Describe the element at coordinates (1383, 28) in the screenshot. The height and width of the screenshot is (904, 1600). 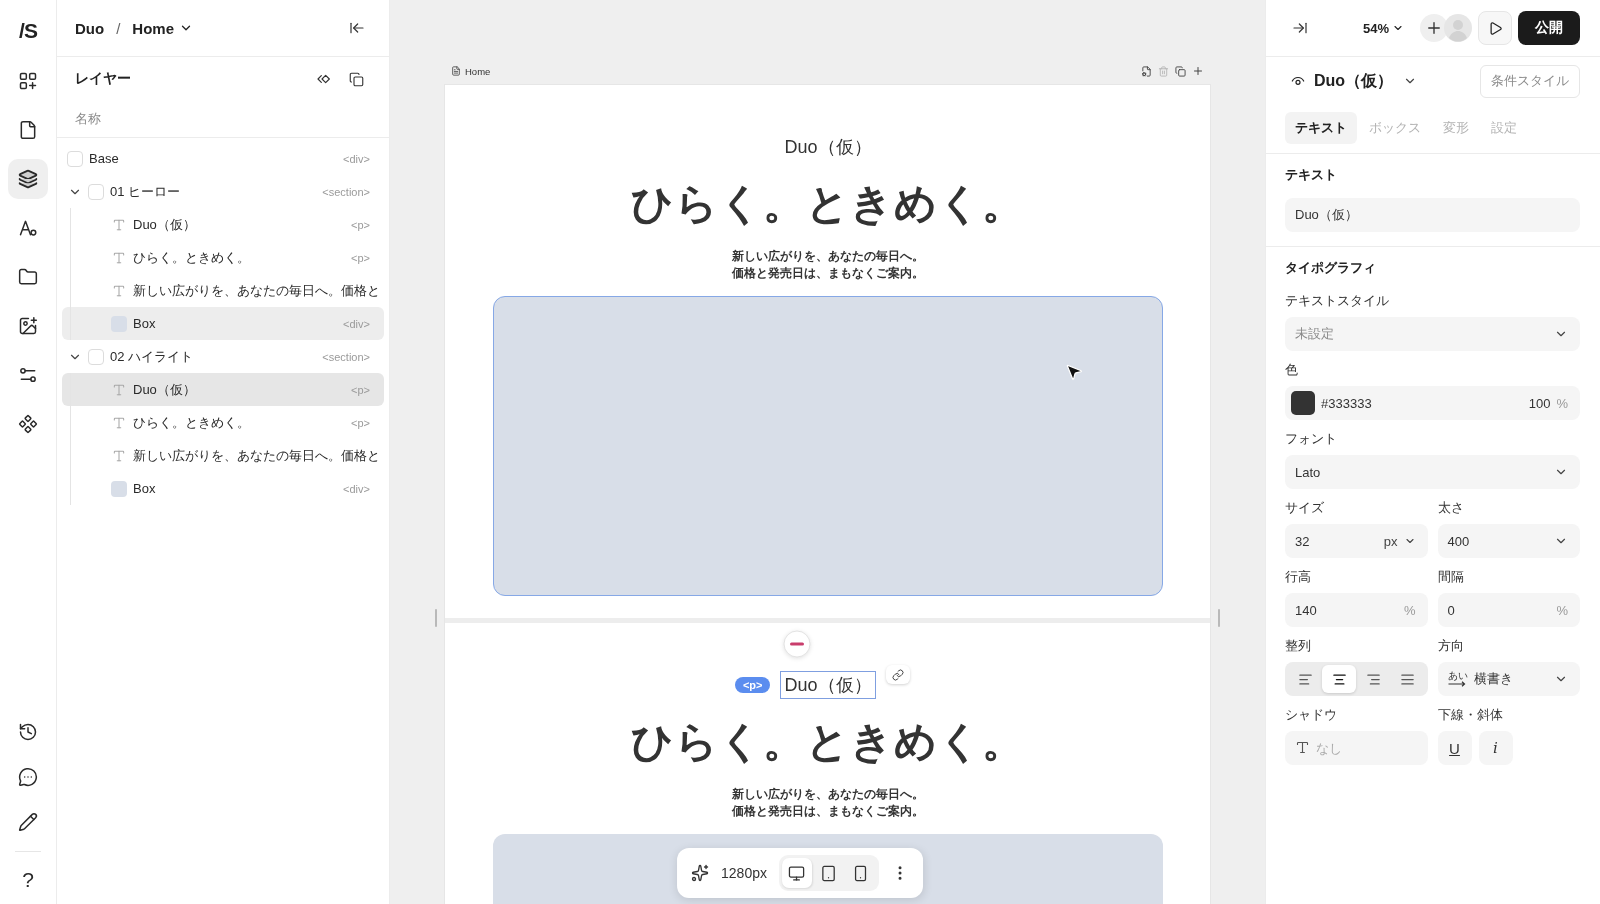
I see `zoom-select: 54%` at that location.